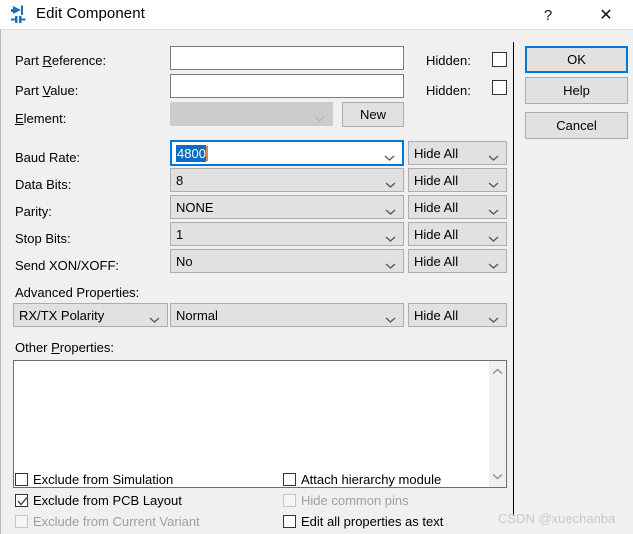 The image size is (633, 534). What do you see at coordinates (180, 234) in the screenshot?
I see `stop-bits-value: 1` at bounding box center [180, 234].